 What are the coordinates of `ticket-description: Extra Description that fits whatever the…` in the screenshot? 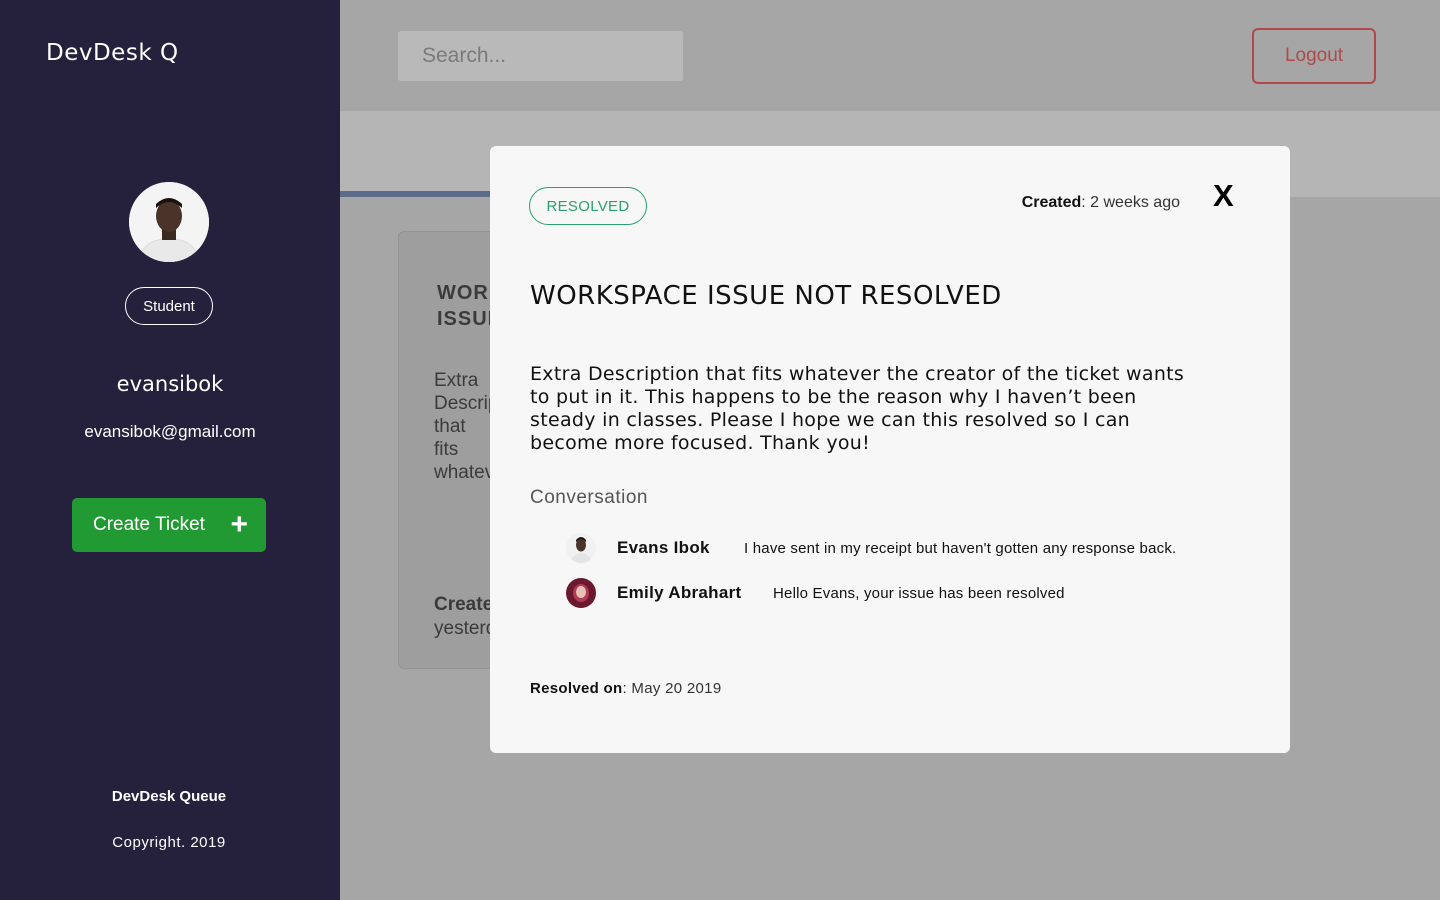 It's located at (857, 408).